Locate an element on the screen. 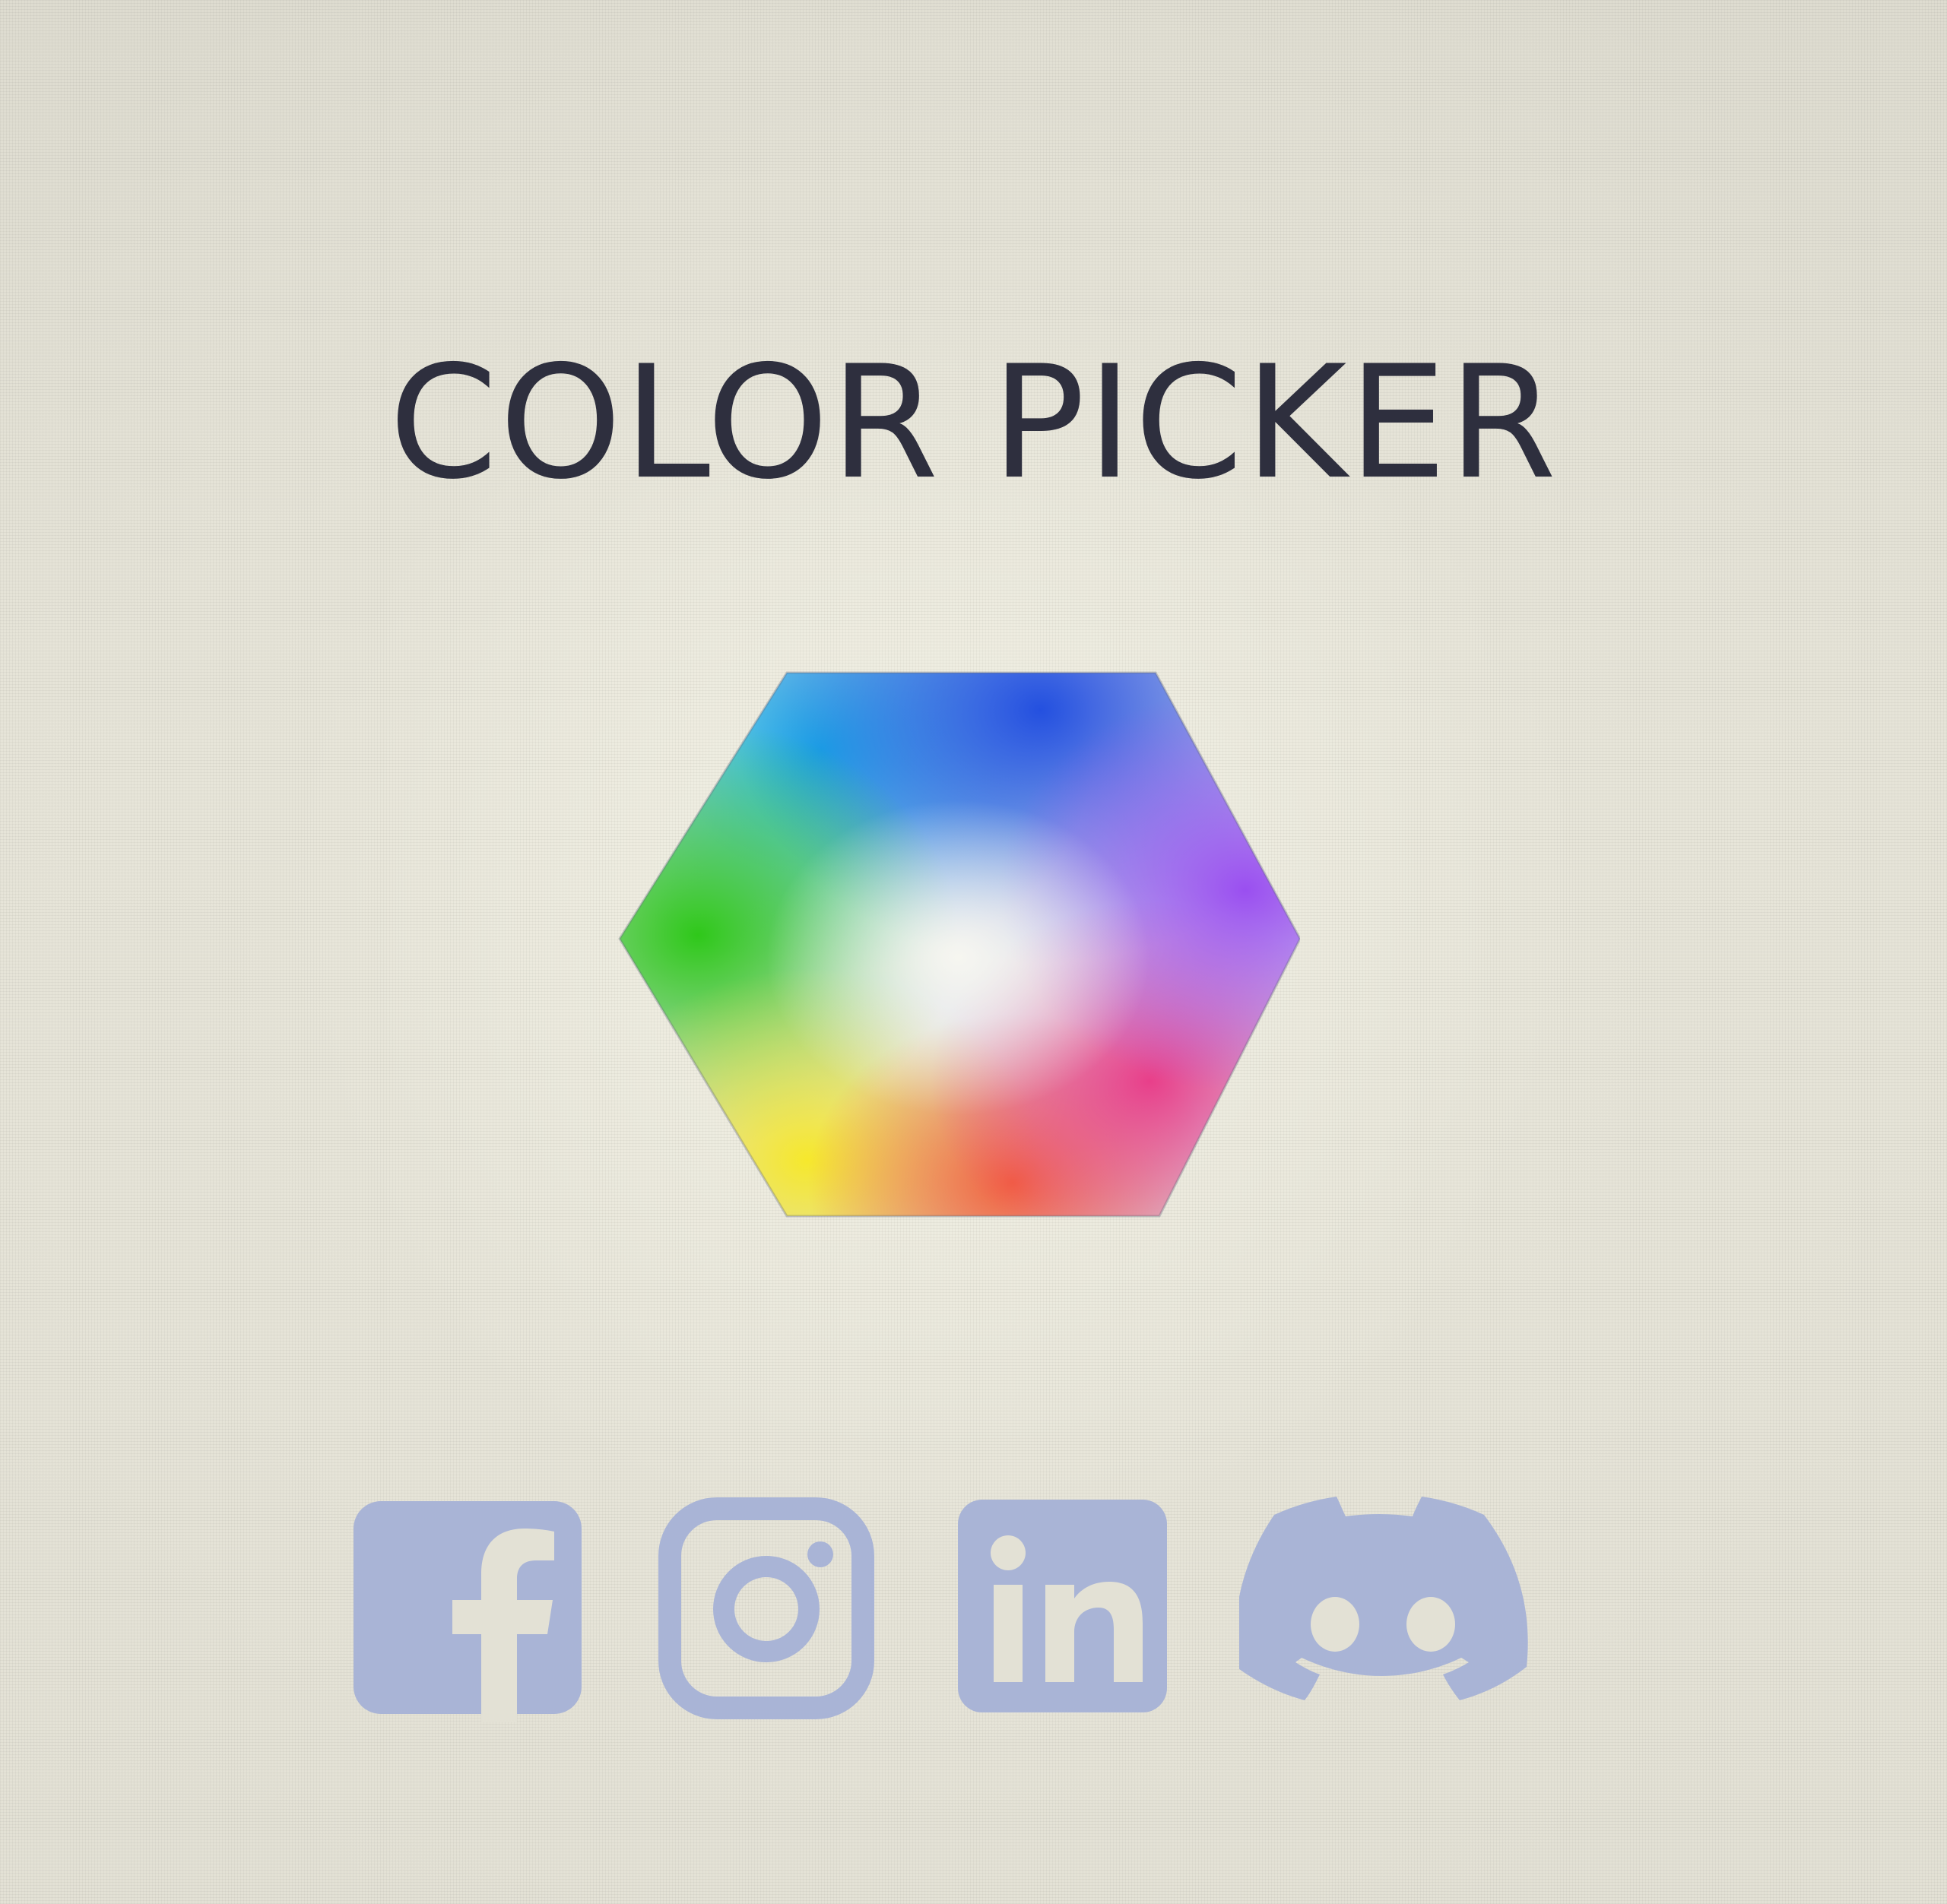 This screenshot has width=1947, height=1904. linkedin-icon is located at coordinates (1062, 1608).